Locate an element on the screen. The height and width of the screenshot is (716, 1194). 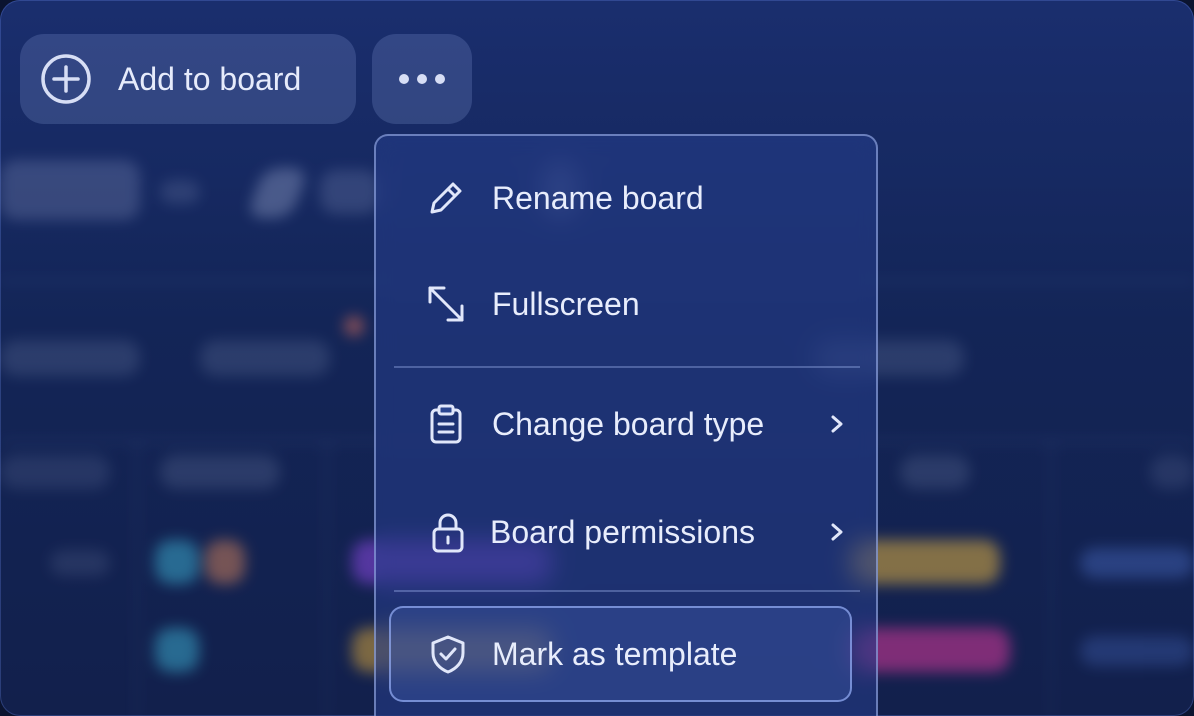
plus-circle-icon is located at coordinates (66, 79).